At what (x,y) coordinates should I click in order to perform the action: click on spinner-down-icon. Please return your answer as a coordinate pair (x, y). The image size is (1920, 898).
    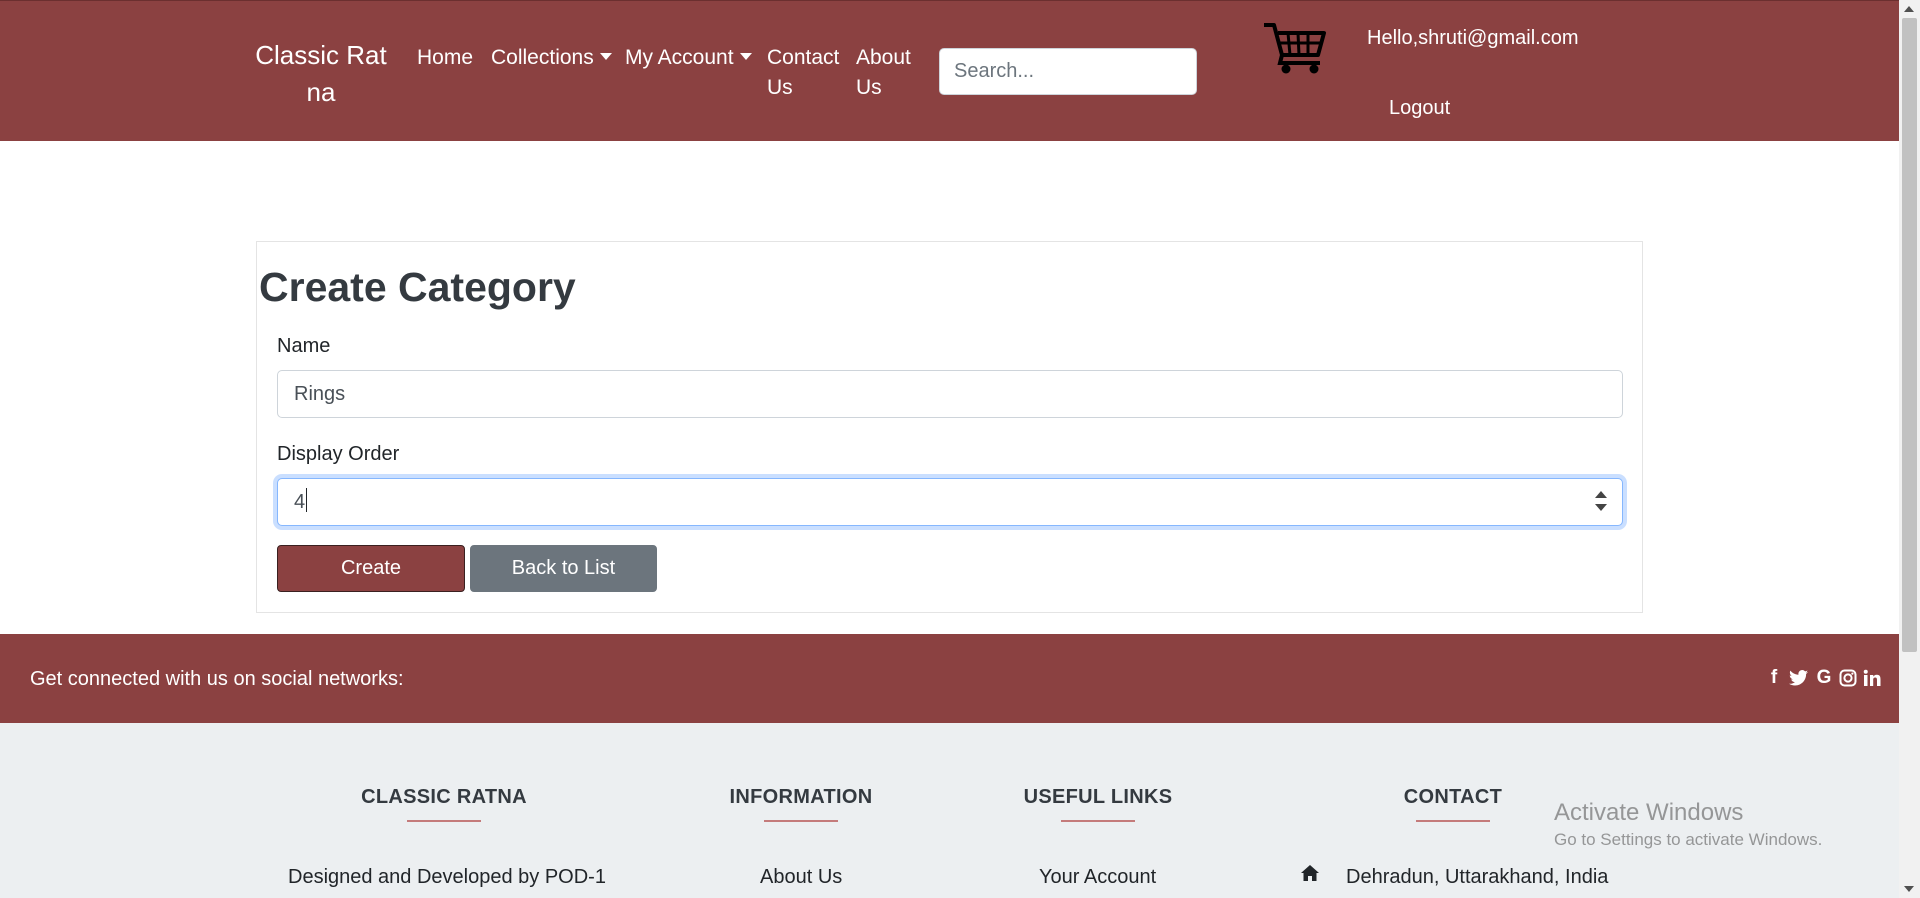
    Looking at the image, I should click on (1601, 507).